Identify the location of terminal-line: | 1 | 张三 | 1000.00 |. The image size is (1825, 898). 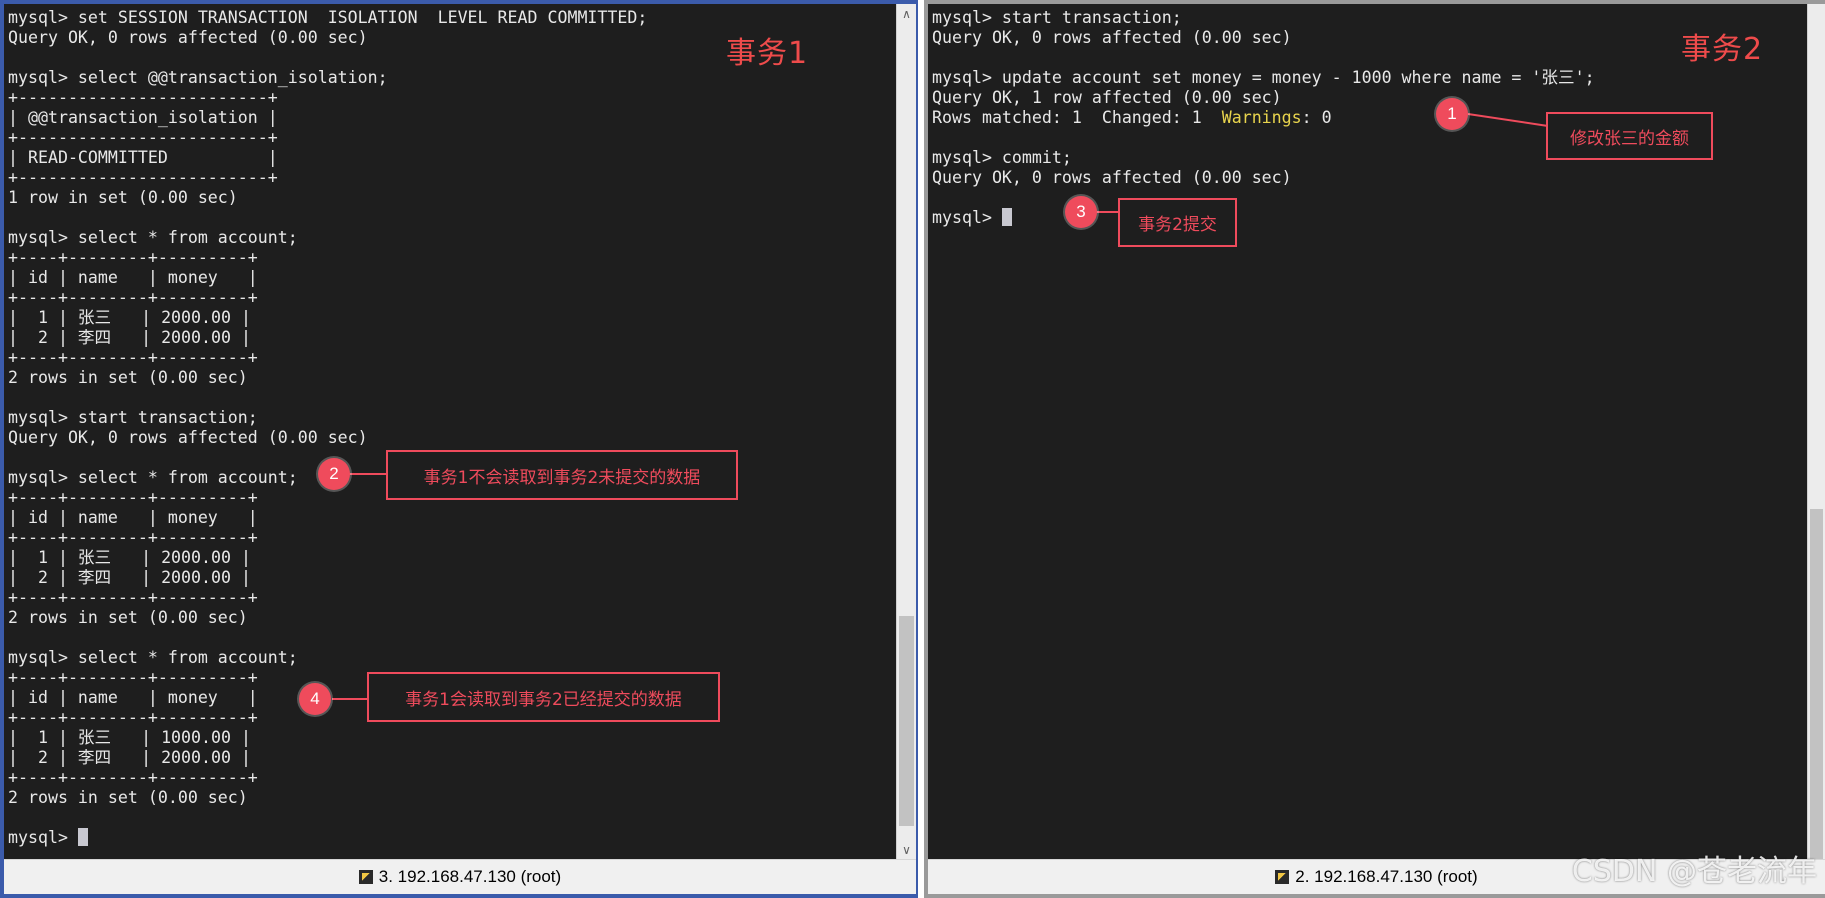
(129, 737).